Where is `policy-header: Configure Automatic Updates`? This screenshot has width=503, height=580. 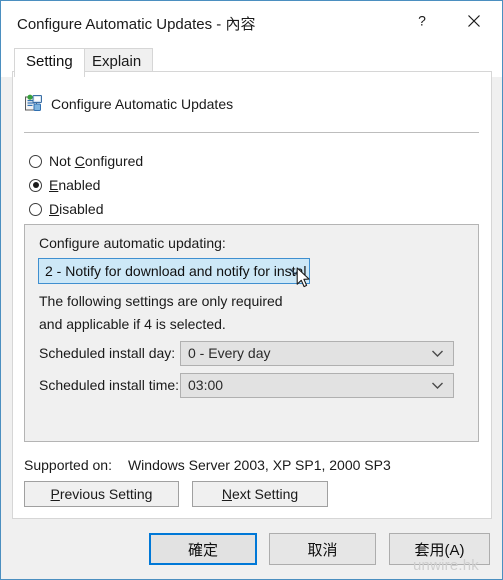
policy-header: Configure Automatic Updates is located at coordinates (128, 103).